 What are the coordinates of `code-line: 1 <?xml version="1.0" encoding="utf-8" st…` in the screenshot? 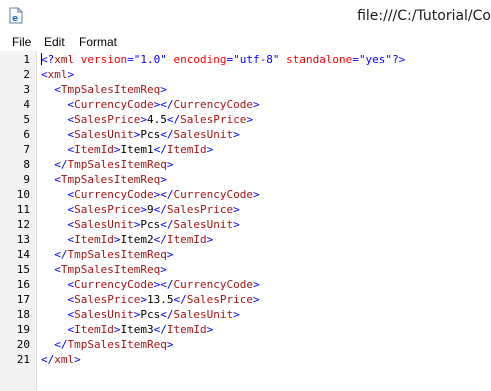 It's located at (245, 59).